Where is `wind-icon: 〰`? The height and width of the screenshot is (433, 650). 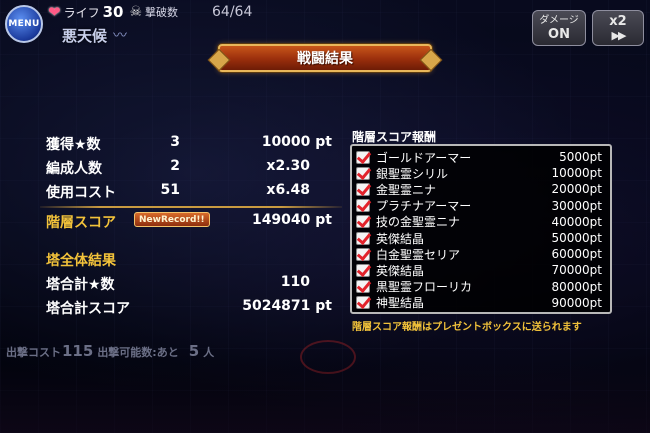 wind-icon: 〰 is located at coordinates (120, 36).